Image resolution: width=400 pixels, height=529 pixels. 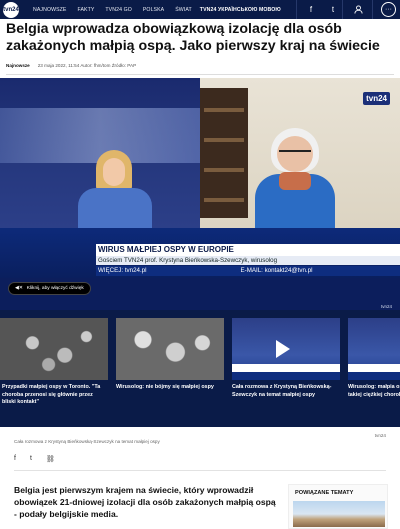 I want to click on user-icon-glyph, so click(x=358, y=9).